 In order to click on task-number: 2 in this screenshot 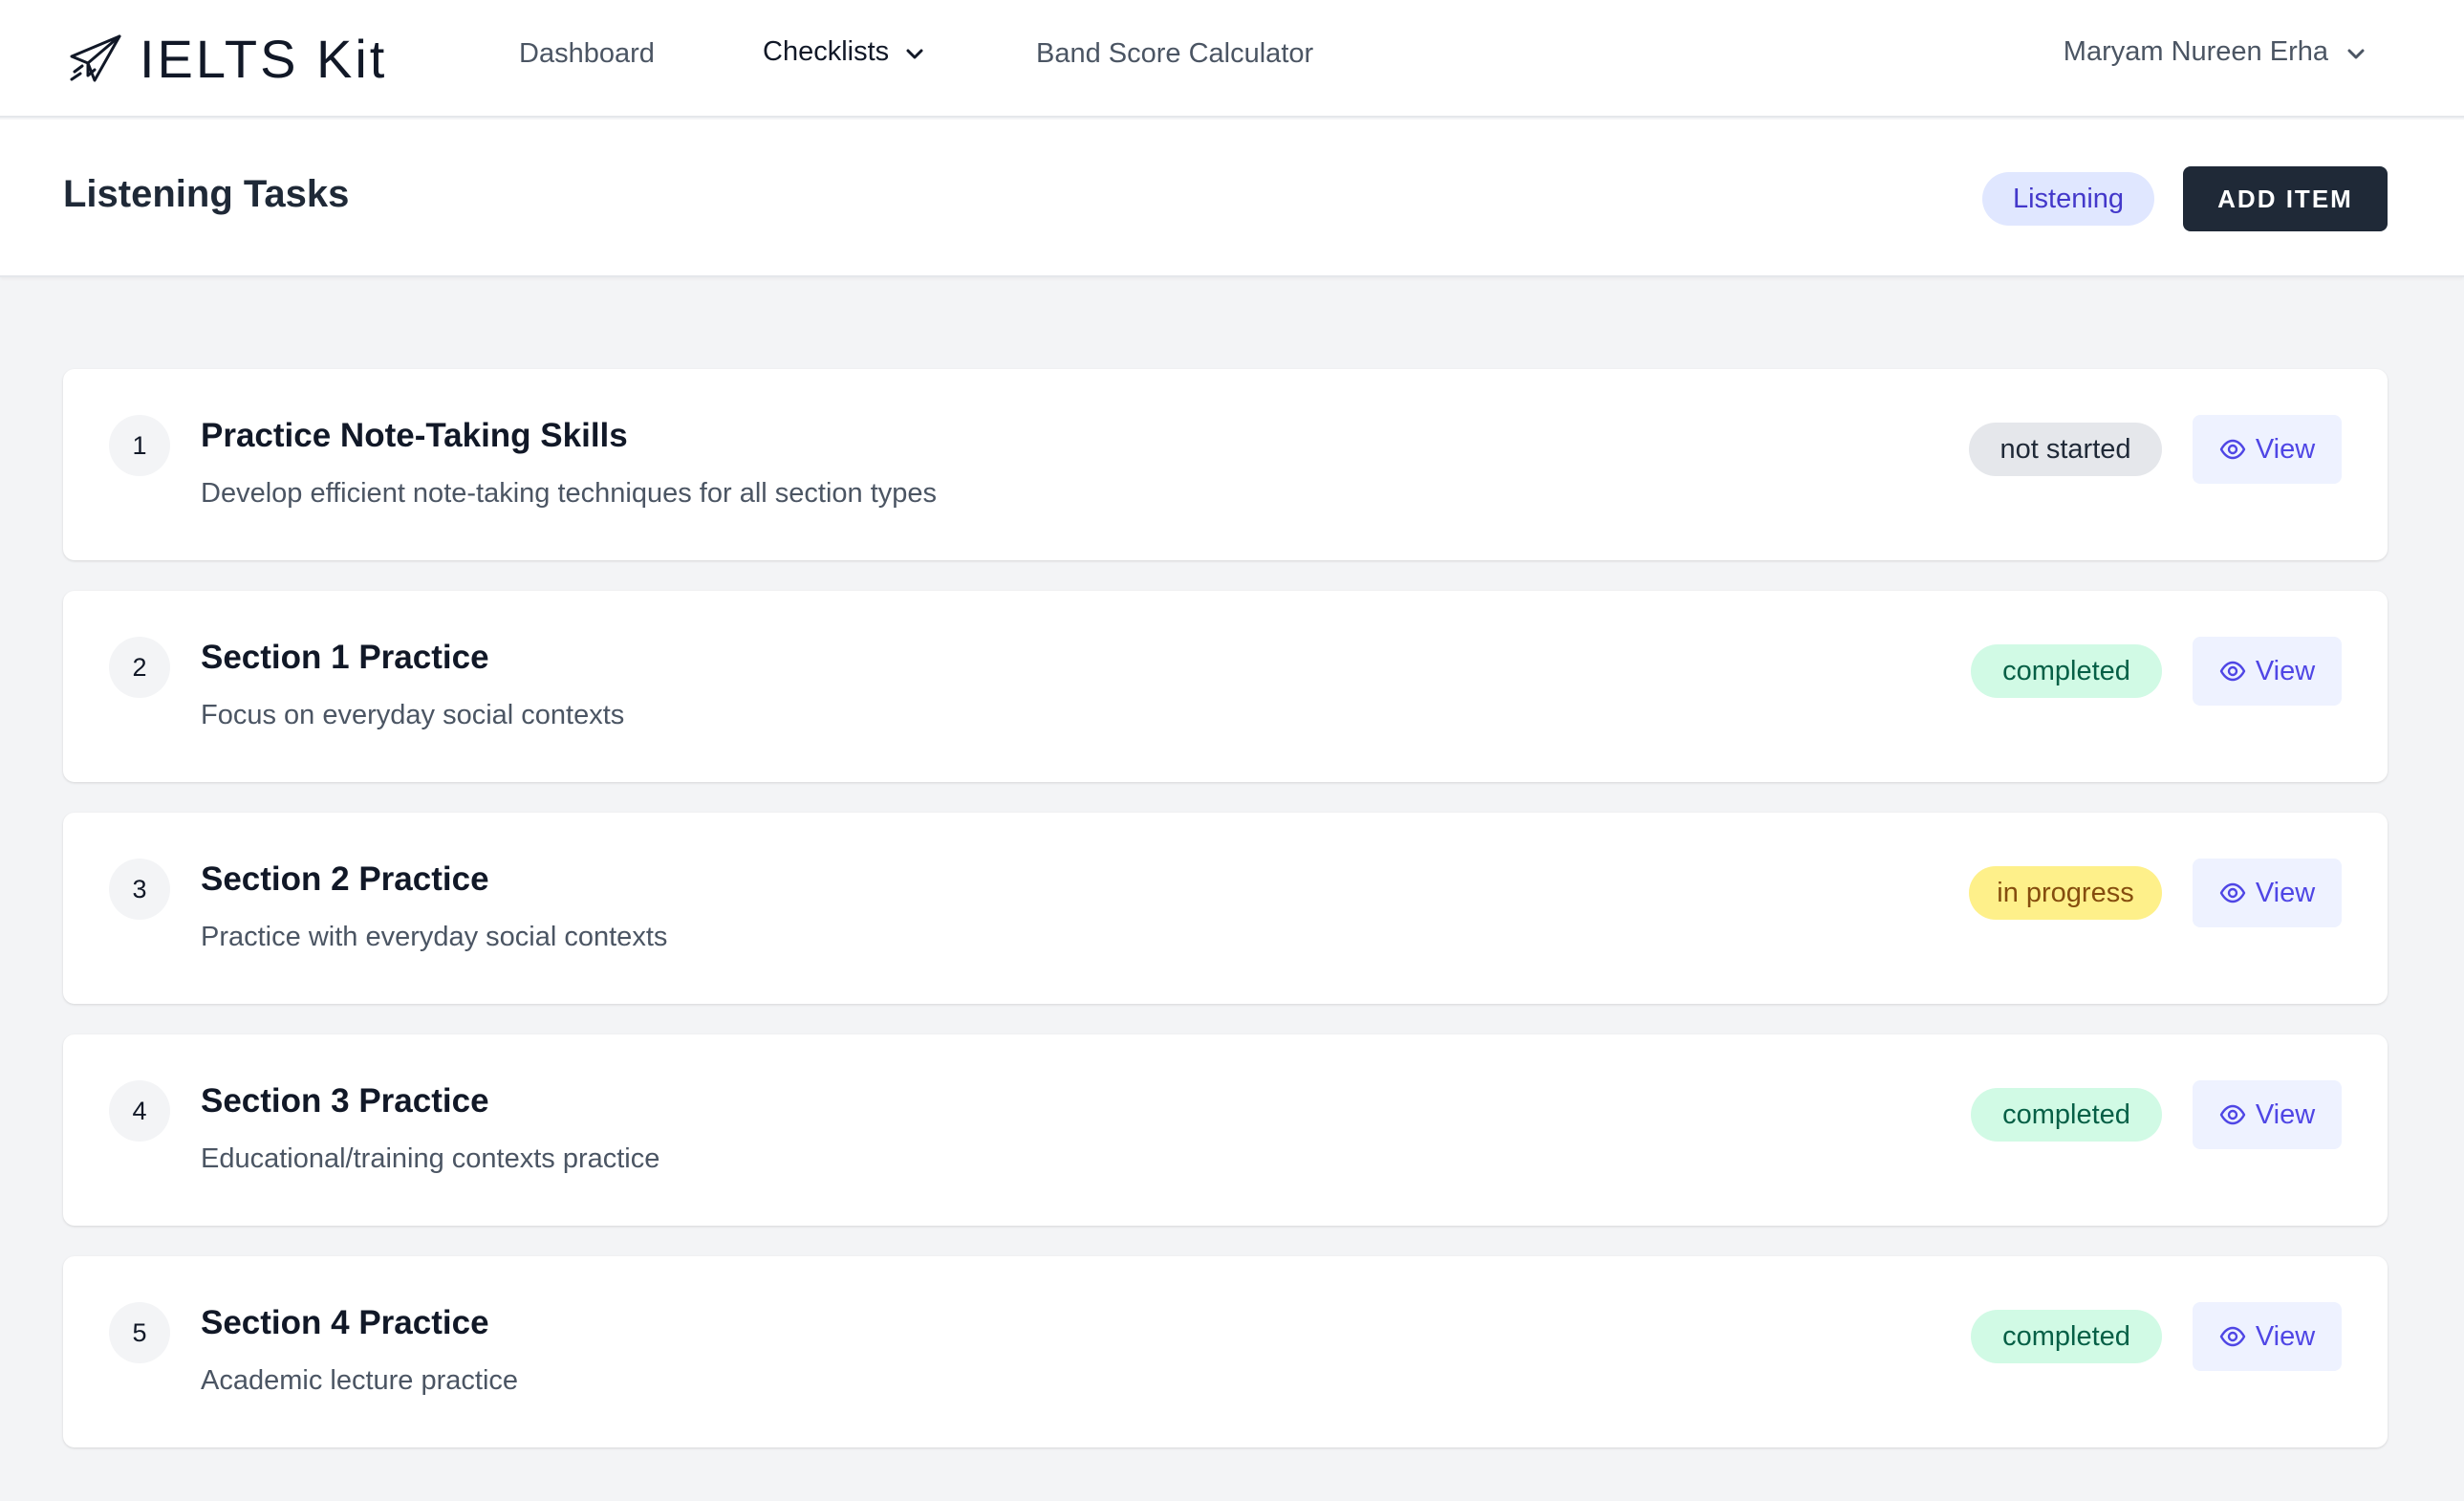, I will do `click(140, 667)`.